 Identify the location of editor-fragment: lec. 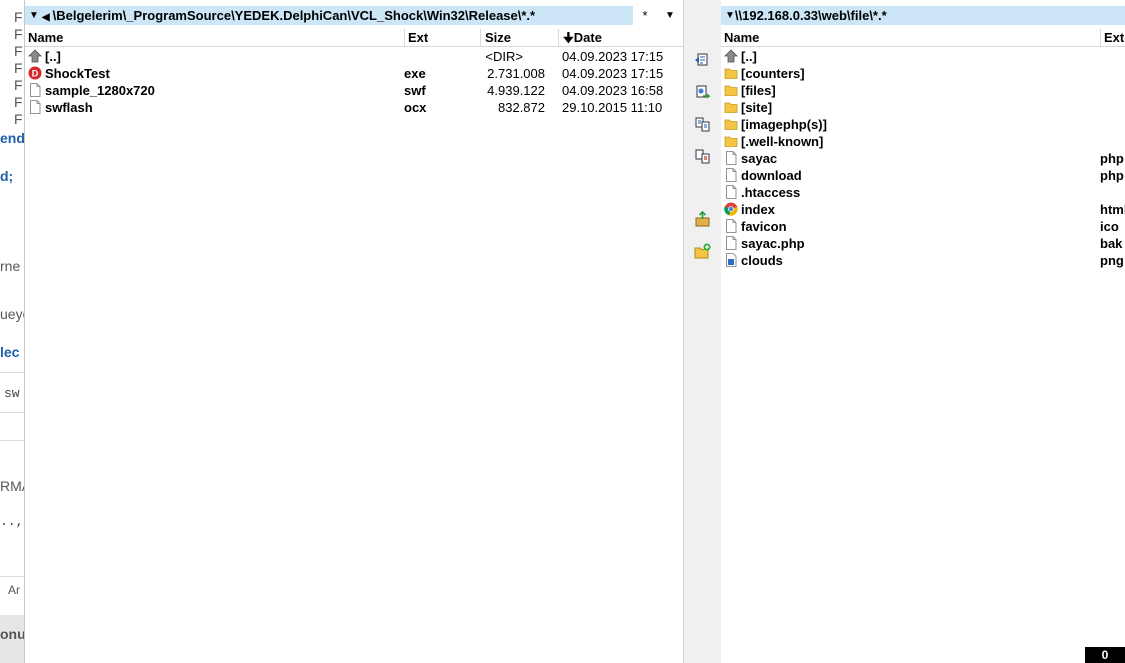
(10, 352).